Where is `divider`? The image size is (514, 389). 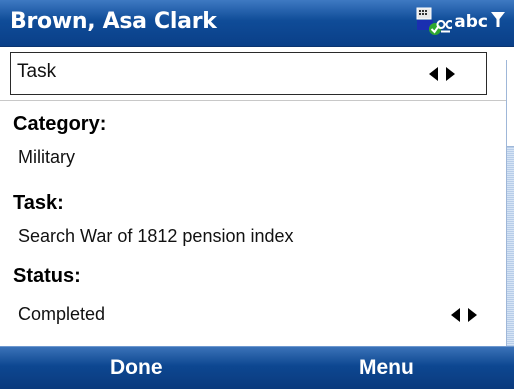 divider is located at coordinates (253, 100).